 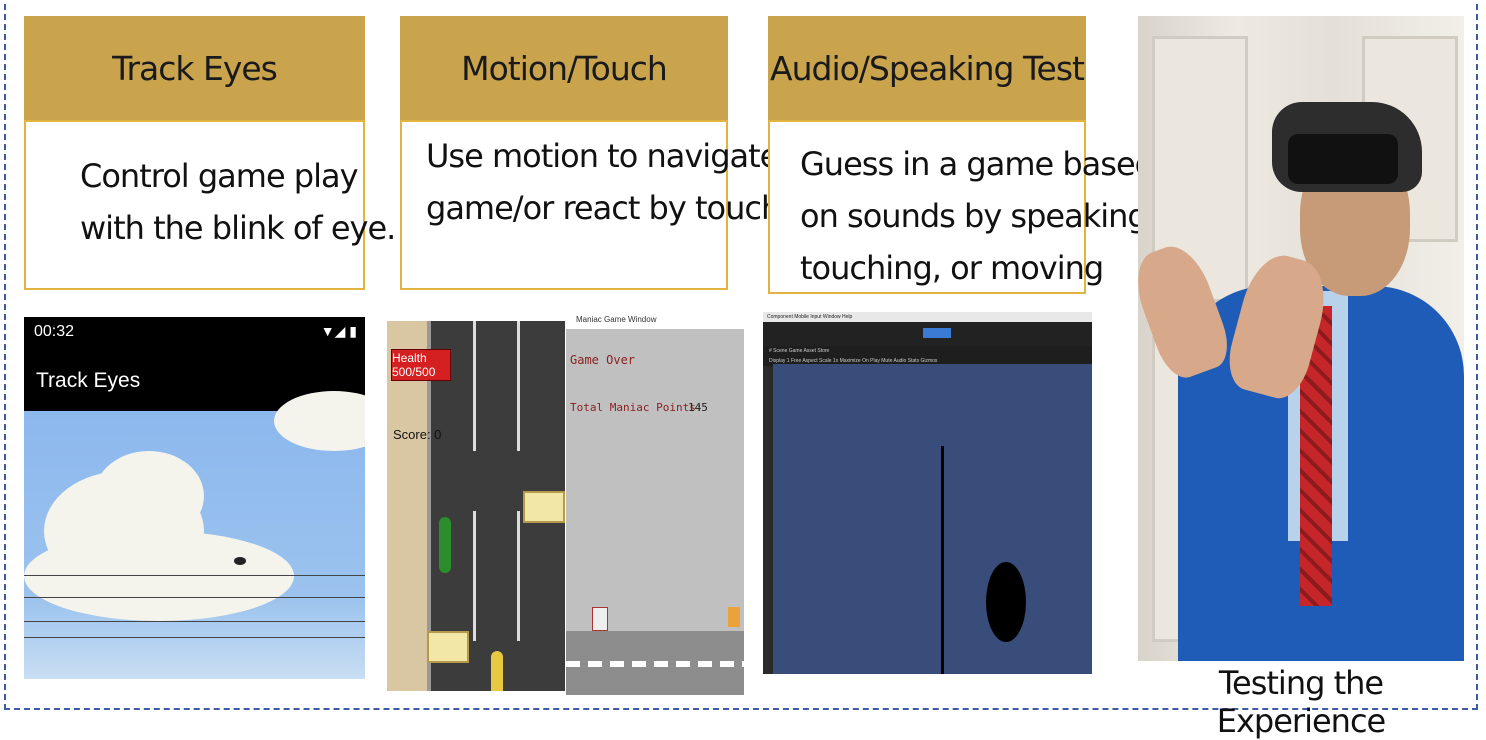 What do you see at coordinates (1301, 702) in the screenshot?
I see `photo-caption: Testing the Experience` at bounding box center [1301, 702].